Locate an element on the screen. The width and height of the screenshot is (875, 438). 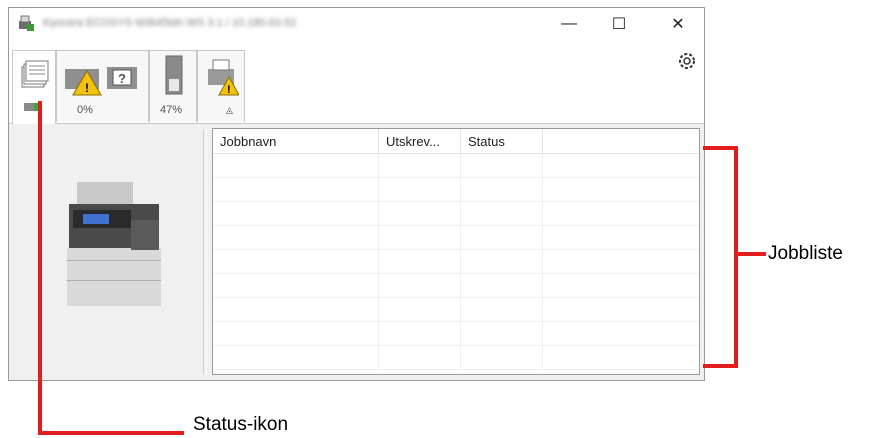
paper-percentage: 47% is located at coordinates (171, 110).